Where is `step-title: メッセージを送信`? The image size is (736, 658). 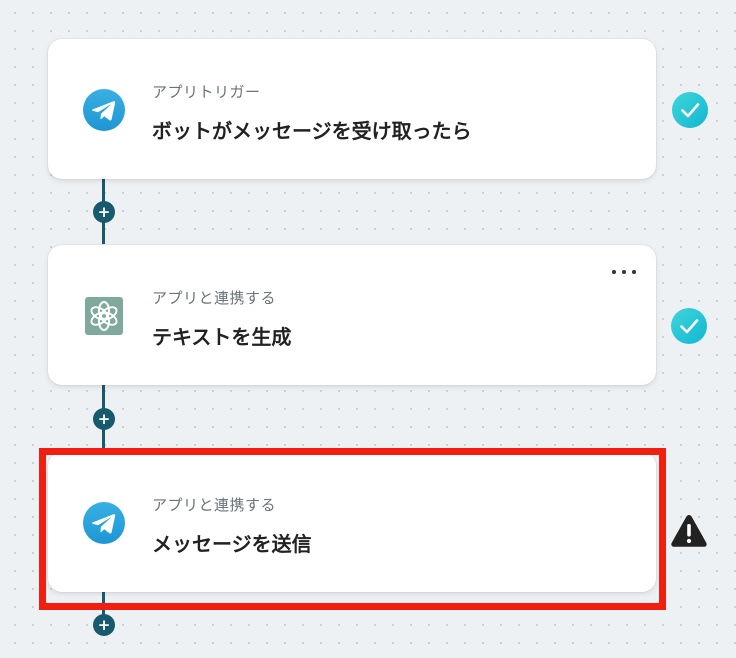
step-title: メッセージを送信 is located at coordinates (232, 544).